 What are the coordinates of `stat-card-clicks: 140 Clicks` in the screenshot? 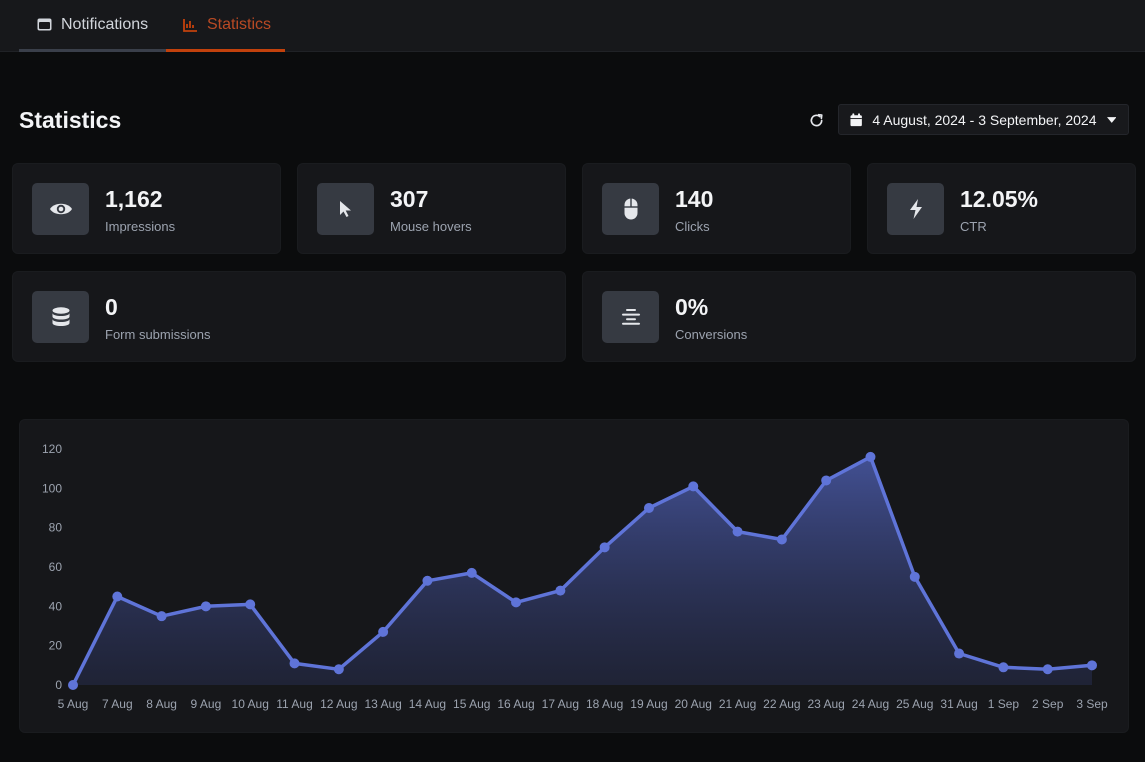 It's located at (716, 208).